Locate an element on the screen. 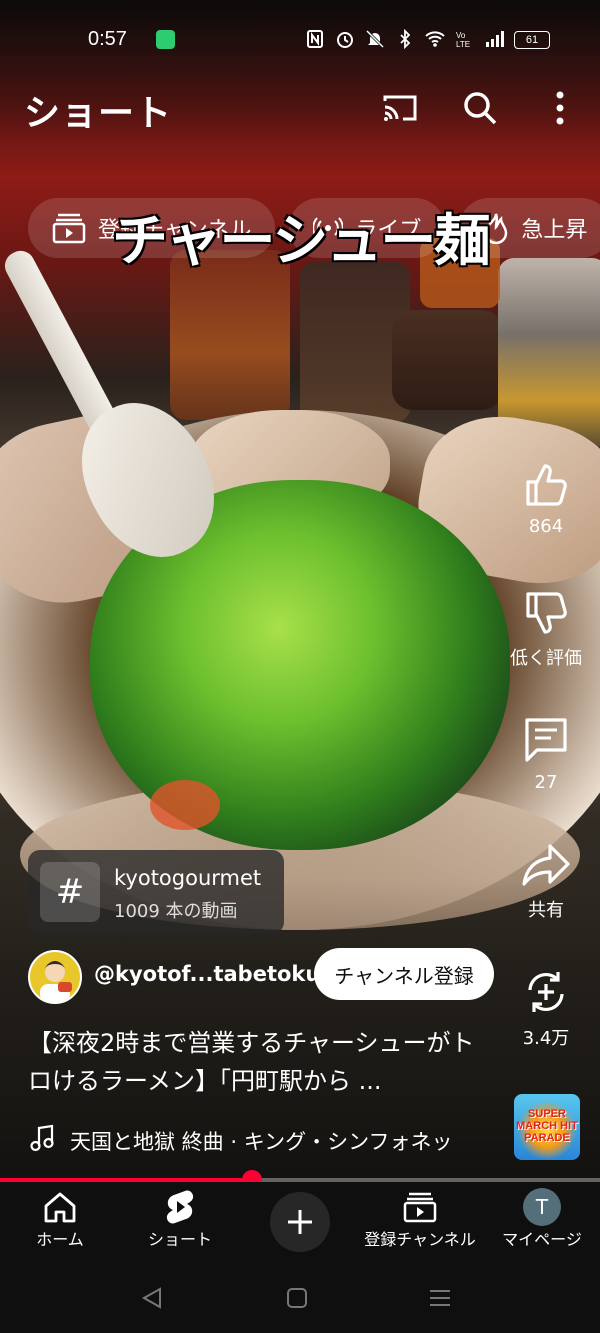 This screenshot has height=1333, width=600. more-button is located at coordinates (560, 108).